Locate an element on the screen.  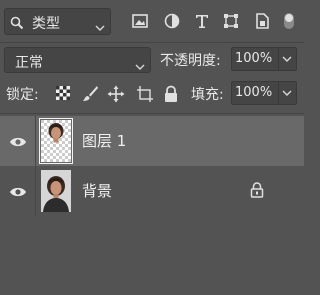
opacity-dropdown-button is located at coordinates (288, 59).